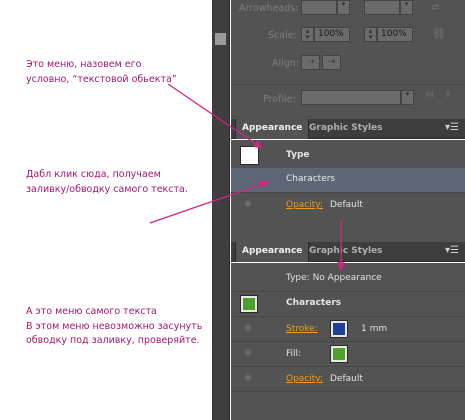 The height and width of the screenshot is (420, 465). Describe the element at coordinates (339, 329) in the screenshot. I see `stroke-color-swatch` at that location.